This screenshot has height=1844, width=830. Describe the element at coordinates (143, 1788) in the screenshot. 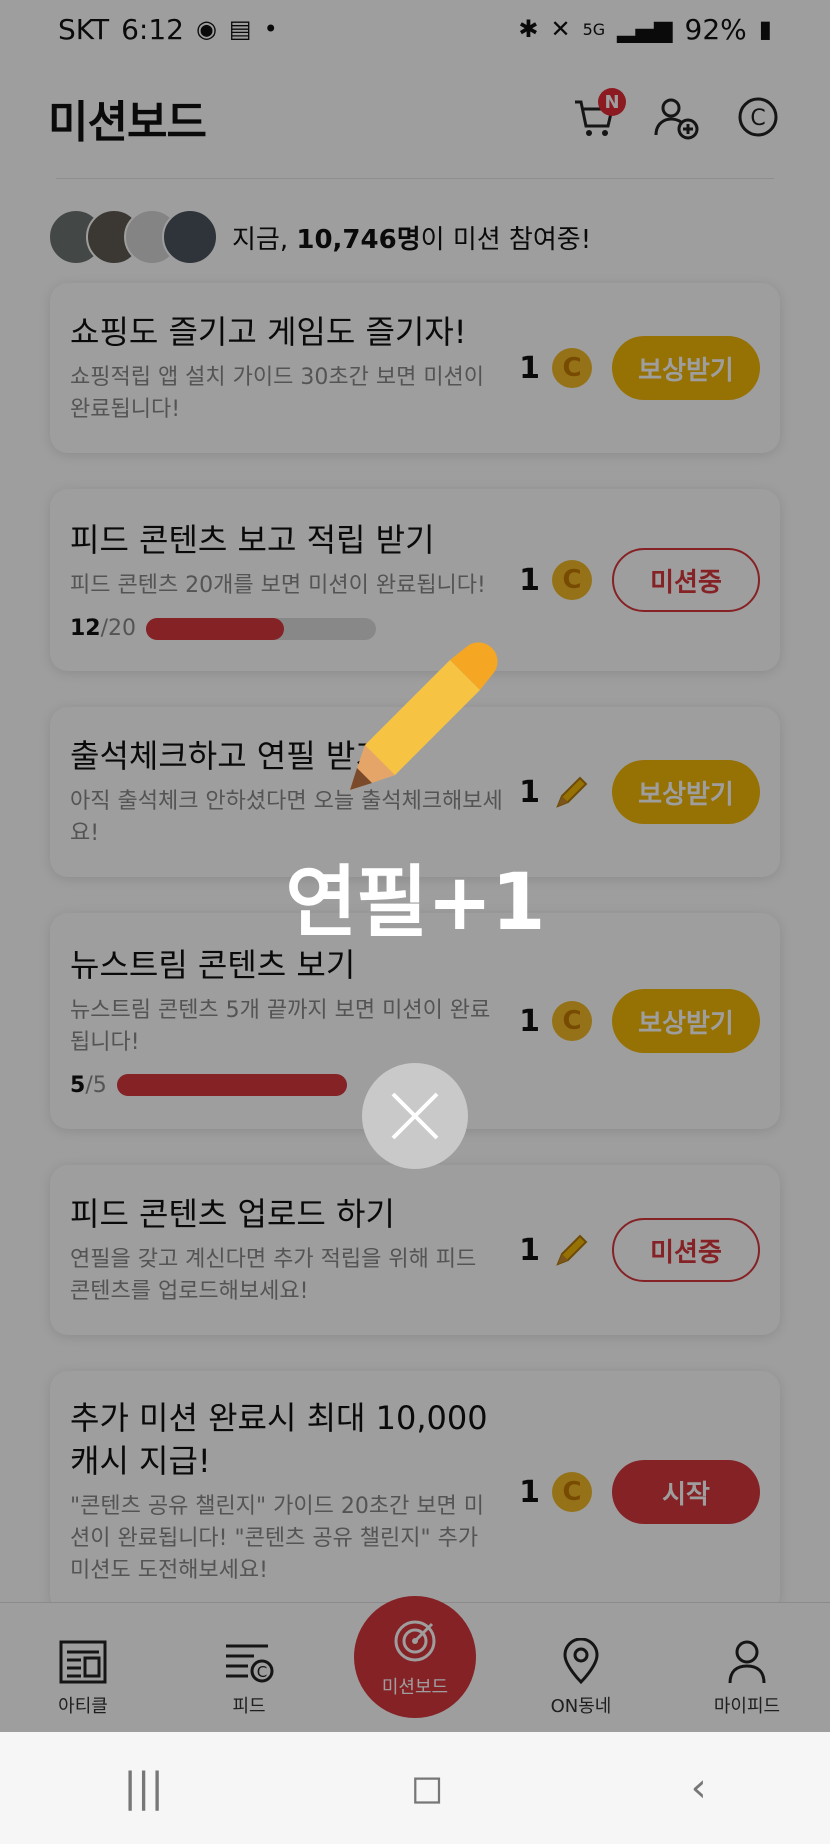

I see `recent-apps-button: |||` at that location.